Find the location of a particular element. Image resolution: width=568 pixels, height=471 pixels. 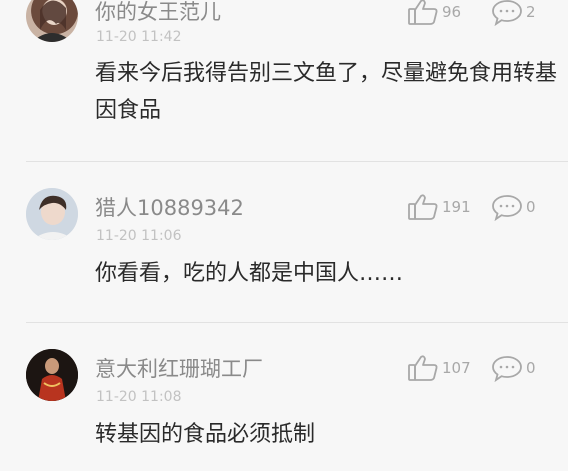

like-button: 191 is located at coordinates (439, 207).